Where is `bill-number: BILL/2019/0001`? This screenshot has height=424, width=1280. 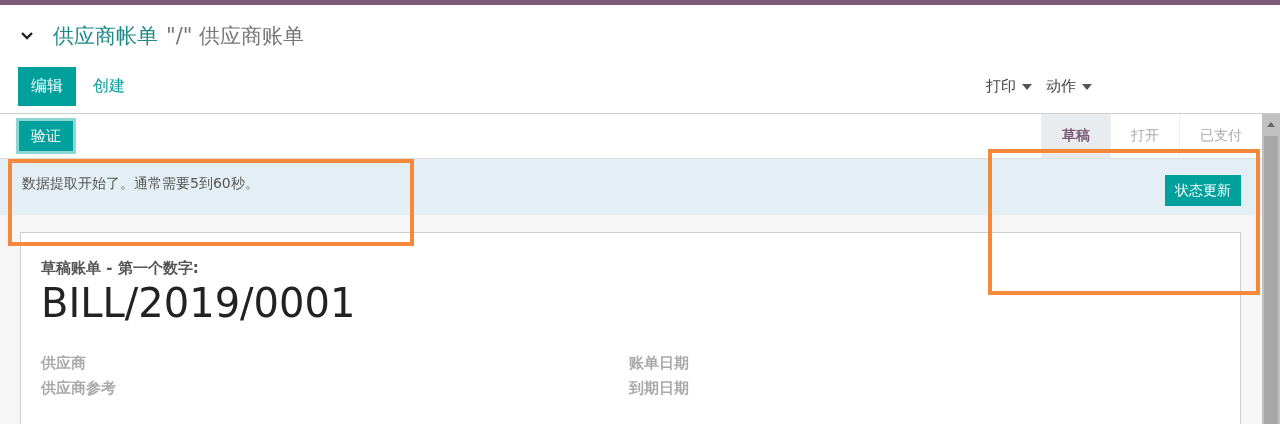 bill-number: BILL/2019/0001 is located at coordinates (199, 303).